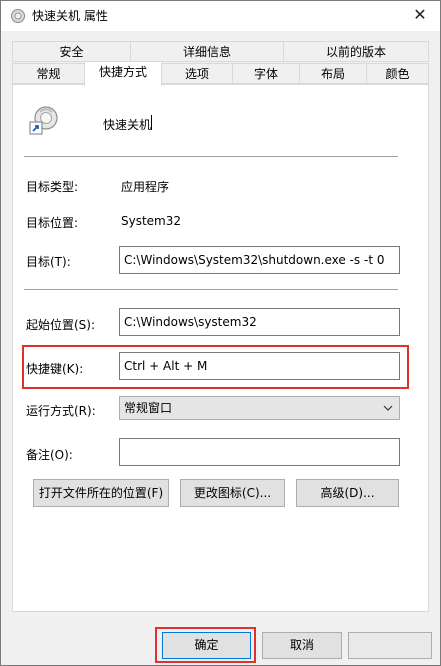 This screenshot has height=666, width=441. I want to click on text-cursor, so click(151, 122).